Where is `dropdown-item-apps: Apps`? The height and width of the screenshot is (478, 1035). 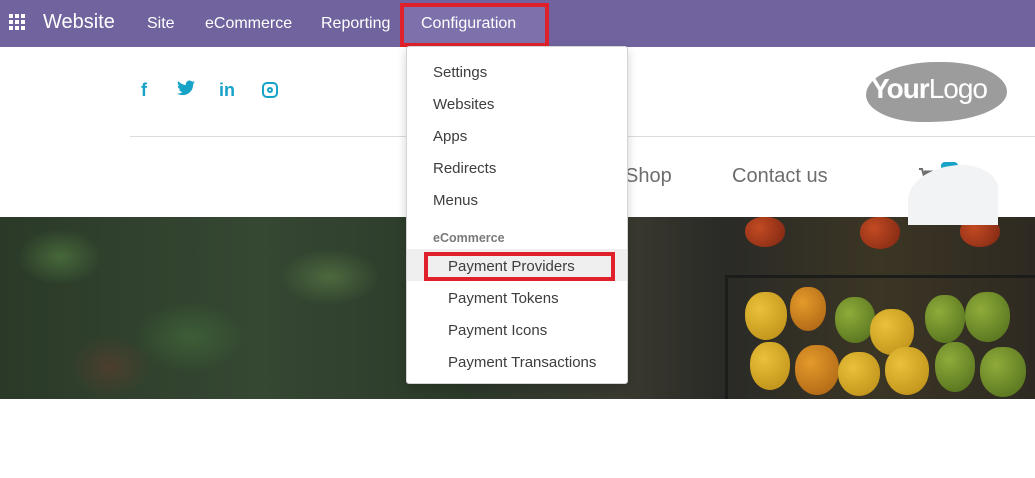
dropdown-item-apps: Apps is located at coordinates (450, 136).